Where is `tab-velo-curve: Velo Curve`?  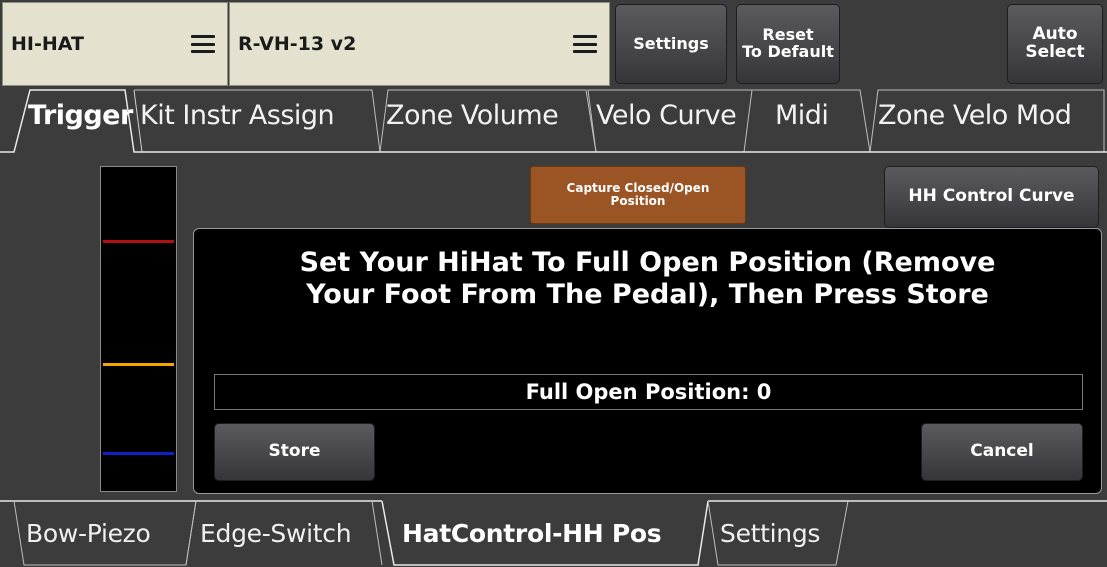
tab-velo-curve: Velo Curve is located at coordinates (666, 115).